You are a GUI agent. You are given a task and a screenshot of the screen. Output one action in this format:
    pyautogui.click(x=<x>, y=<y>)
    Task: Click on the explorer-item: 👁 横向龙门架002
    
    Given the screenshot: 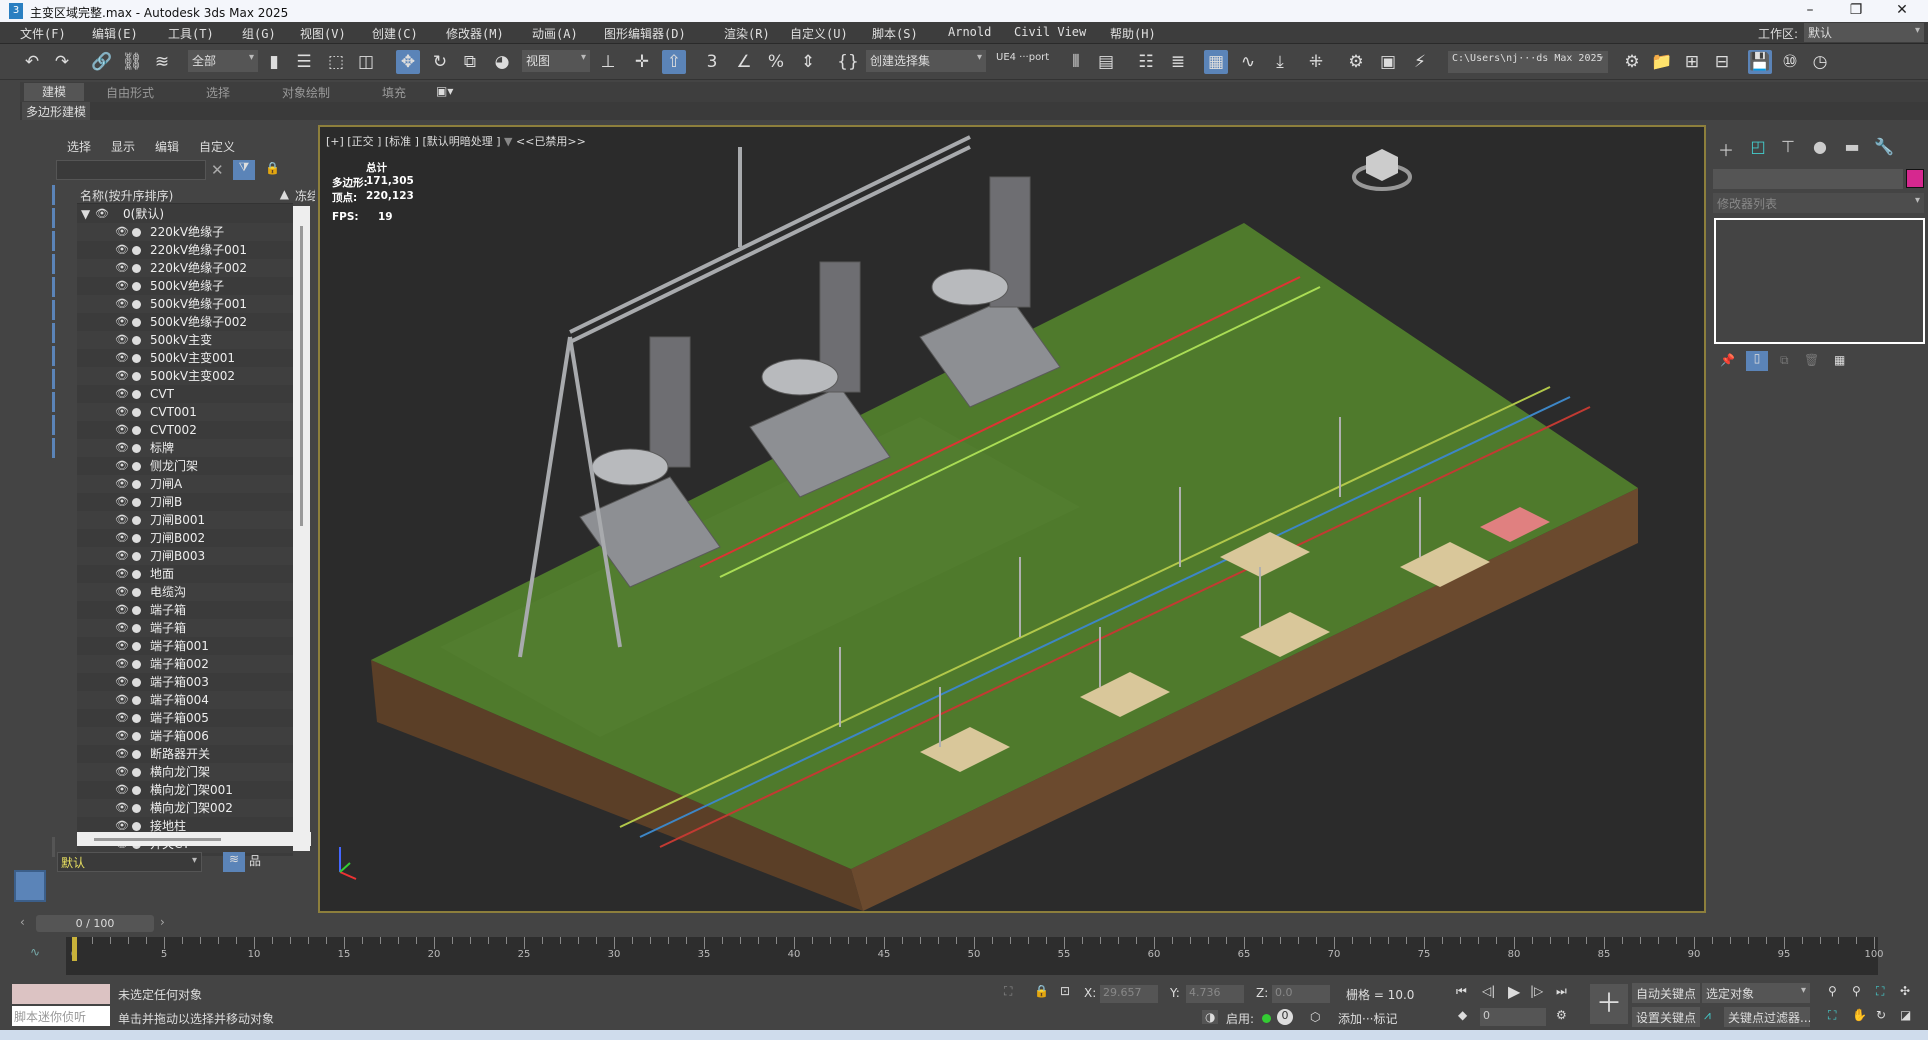 What is the action you would take?
    pyautogui.click(x=185, y=808)
    